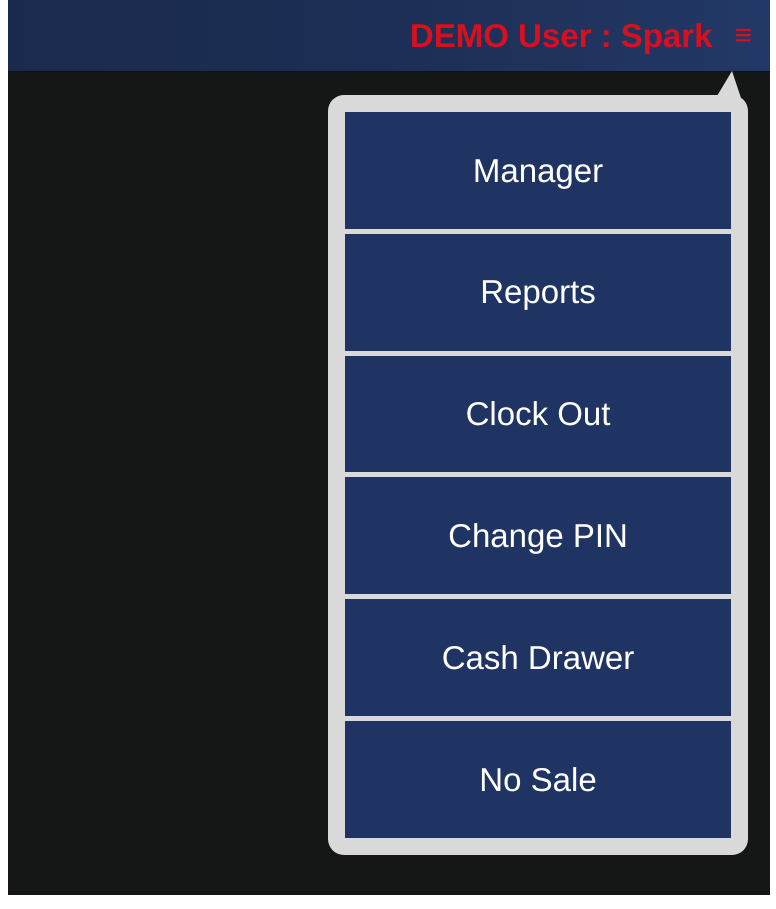 This screenshot has height=909, width=776. What do you see at coordinates (538, 170) in the screenshot?
I see `menu-item: Manager` at bounding box center [538, 170].